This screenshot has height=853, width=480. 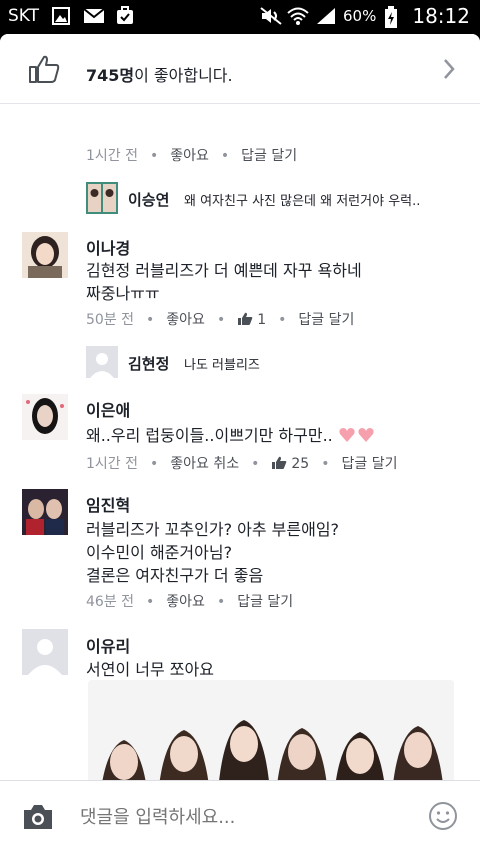 I want to click on carrier-label: SKT, so click(x=24, y=16).